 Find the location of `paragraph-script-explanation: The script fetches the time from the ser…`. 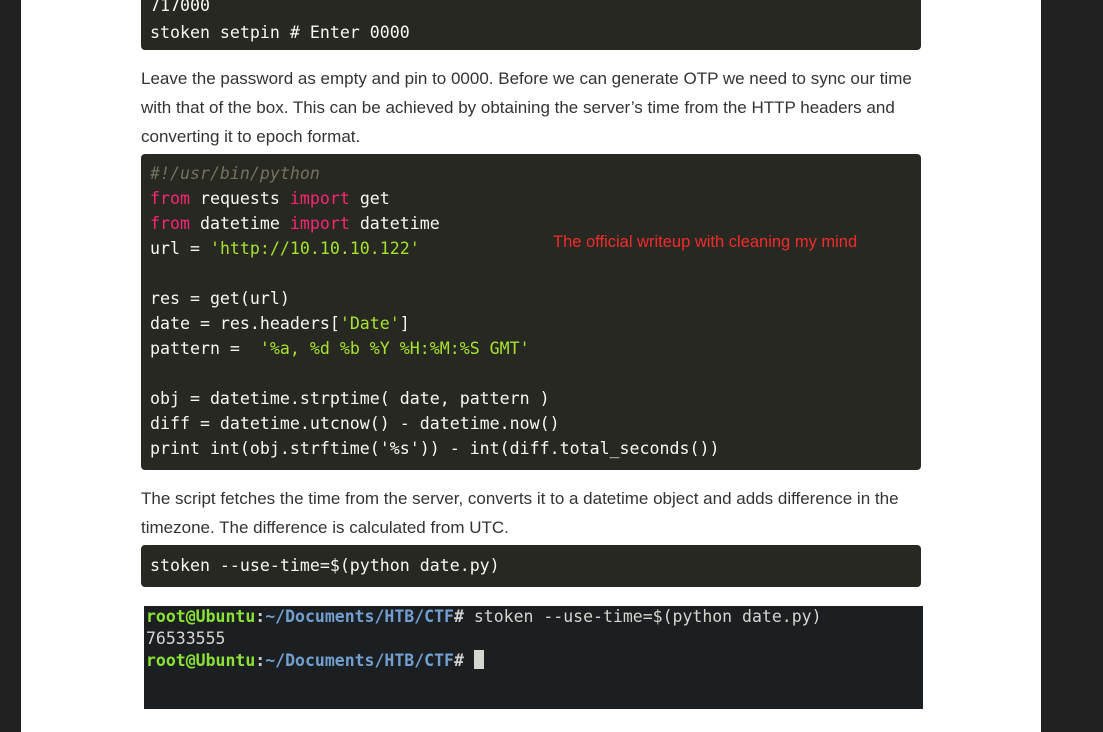

paragraph-script-explanation: The script fetches the time from the ser… is located at coordinates (520, 513).